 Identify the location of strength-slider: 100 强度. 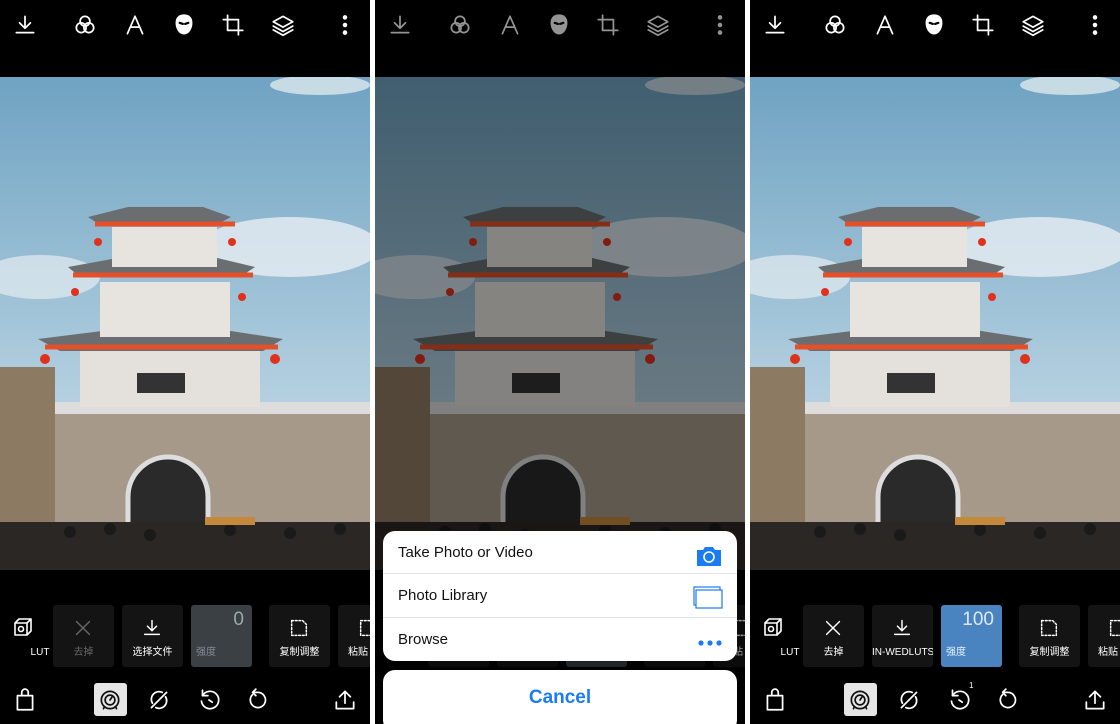
(971, 636).